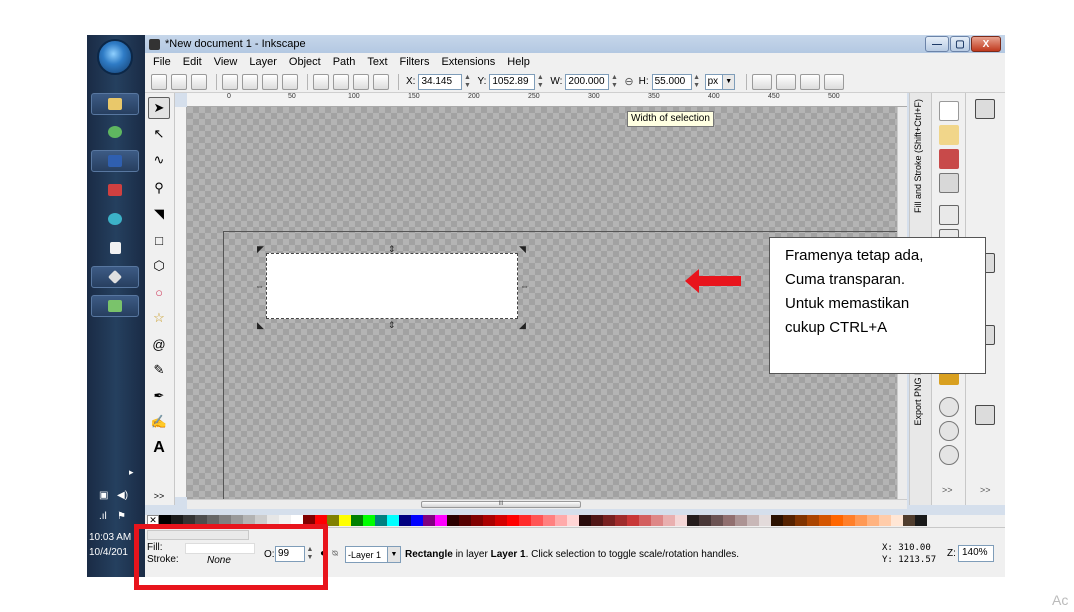 The width and height of the screenshot is (1074, 612). What do you see at coordinates (159, 134) in the screenshot?
I see `node-tool-icon: ↖` at bounding box center [159, 134].